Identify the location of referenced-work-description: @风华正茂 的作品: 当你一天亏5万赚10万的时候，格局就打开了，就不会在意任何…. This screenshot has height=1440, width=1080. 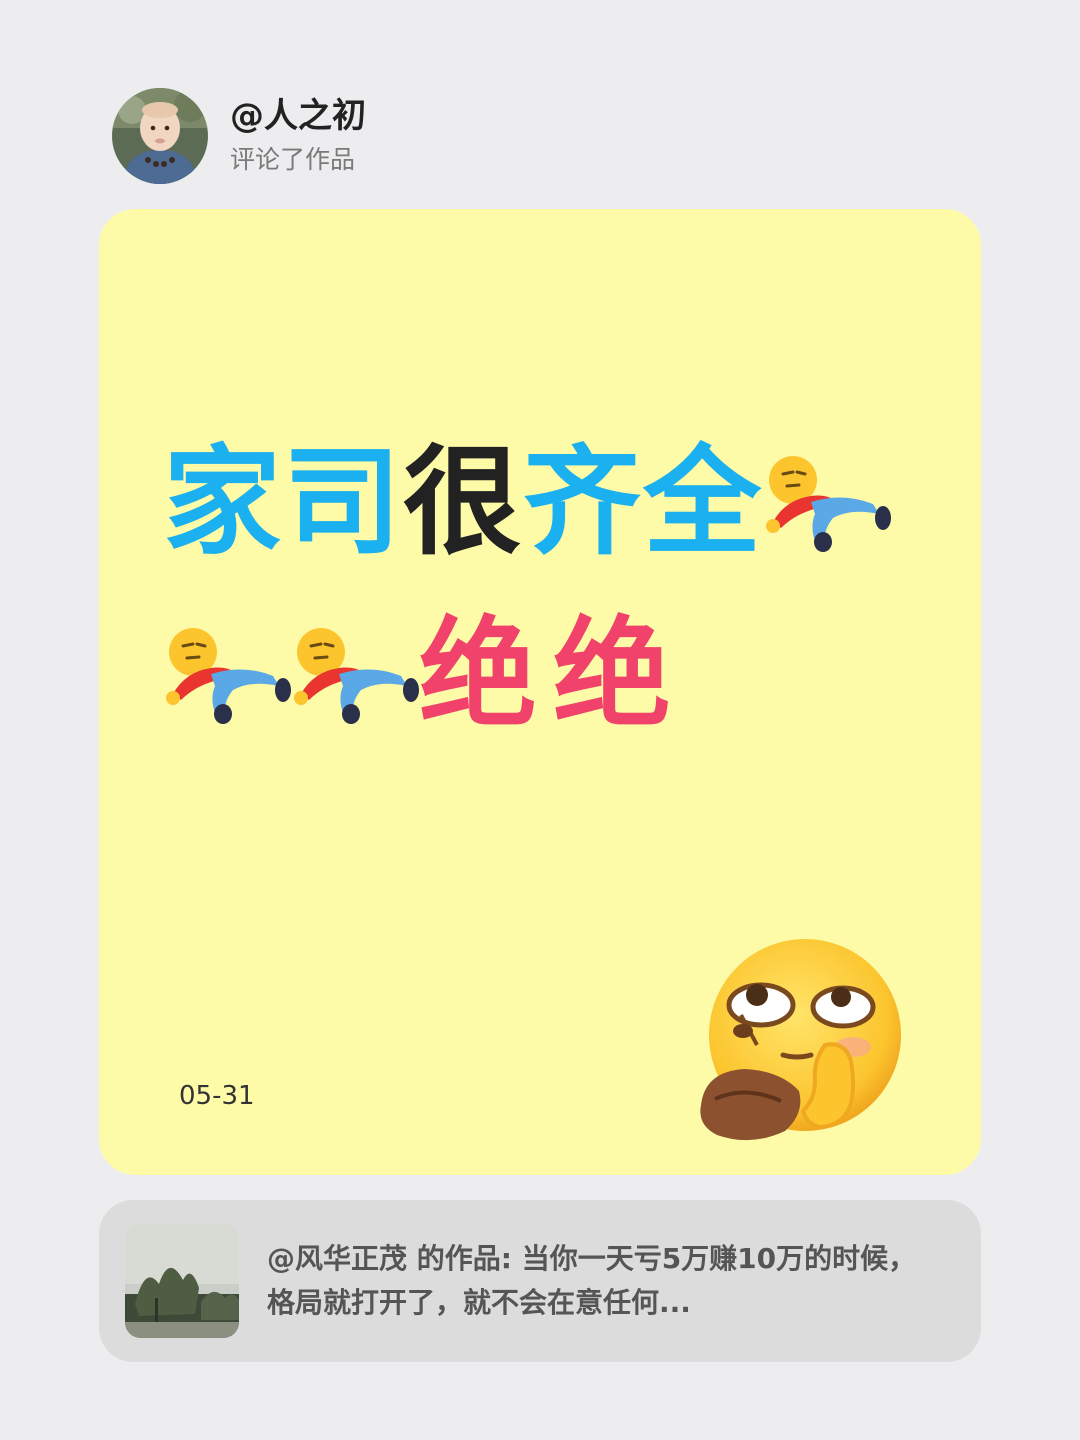
(592, 1281).